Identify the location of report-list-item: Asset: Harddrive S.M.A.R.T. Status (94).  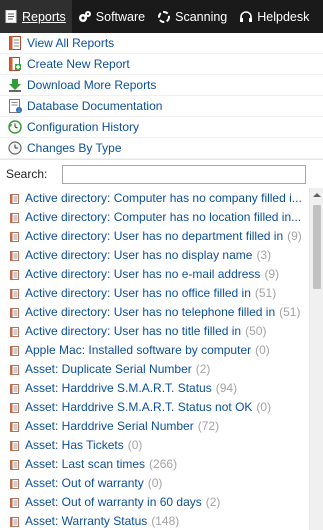
(154, 387).